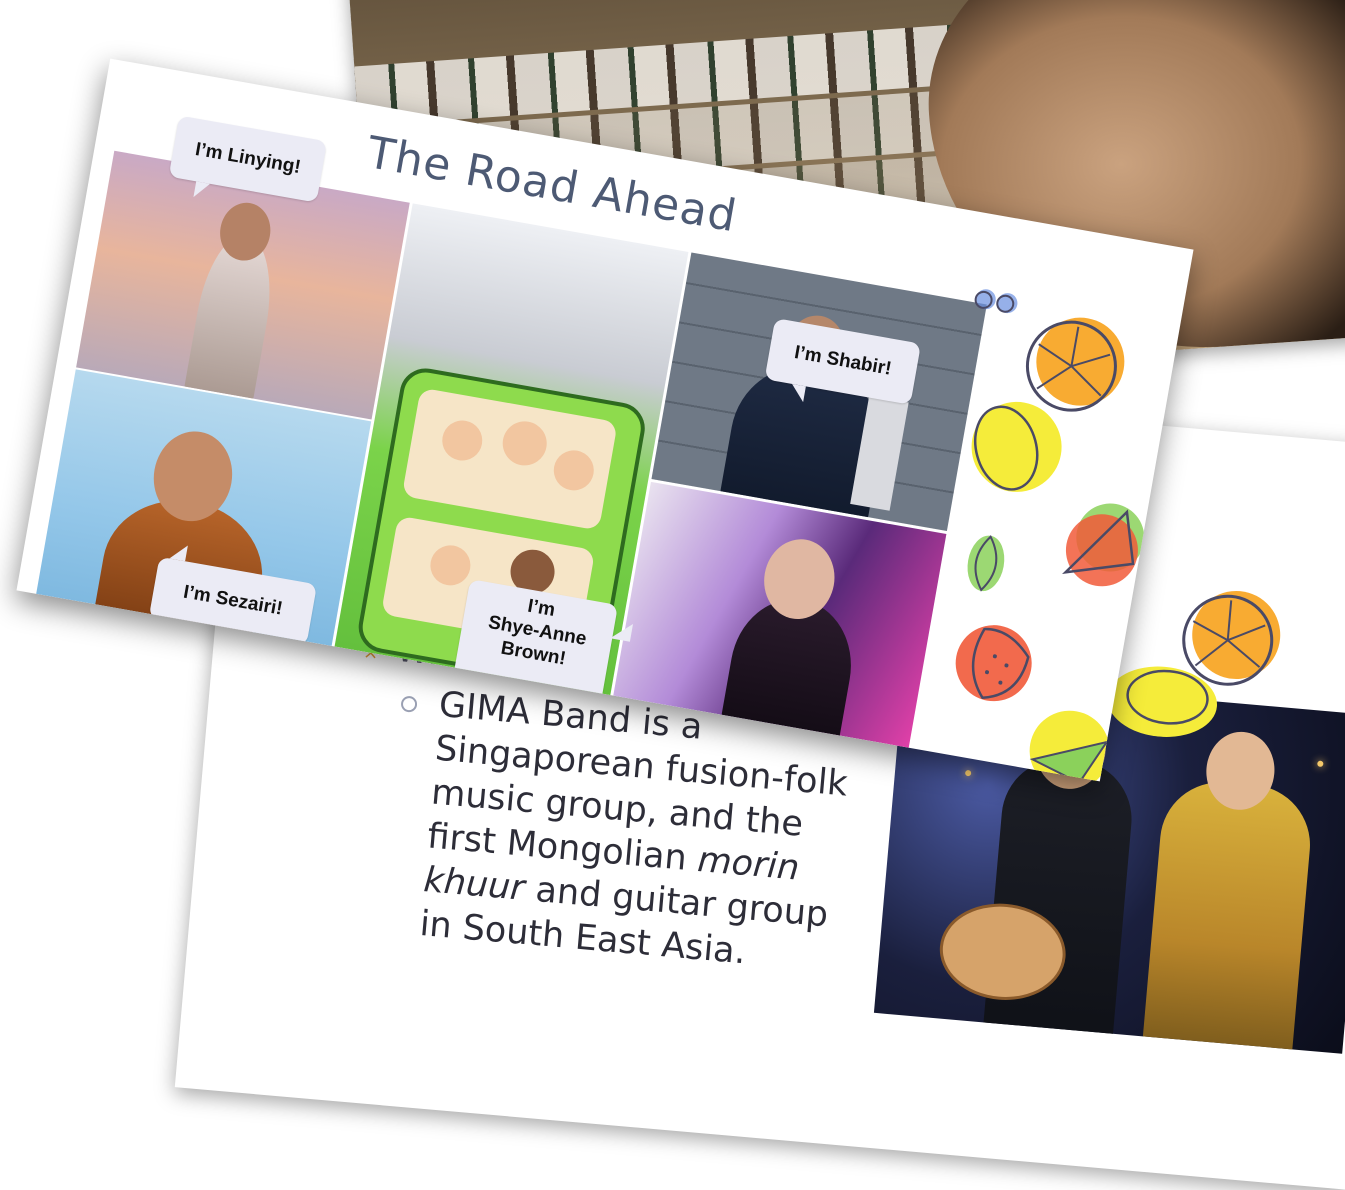 This screenshot has height=1190, width=1345. Describe the element at coordinates (986, 563) in the screenshot. I see `leaf-icon` at that location.